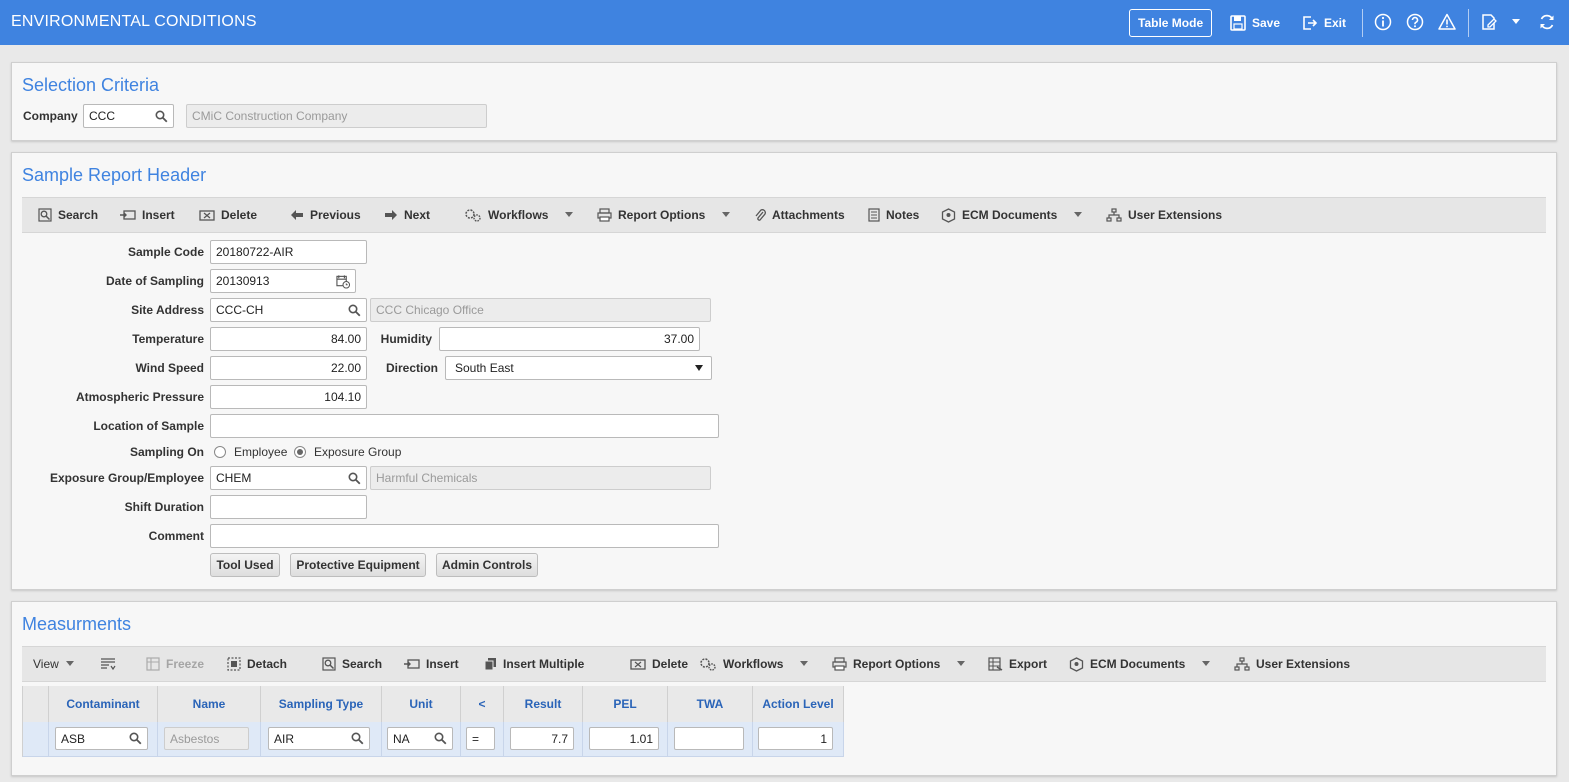 The image size is (1569, 782). Describe the element at coordinates (893, 215) in the screenshot. I see `notes-button: Notes` at that location.